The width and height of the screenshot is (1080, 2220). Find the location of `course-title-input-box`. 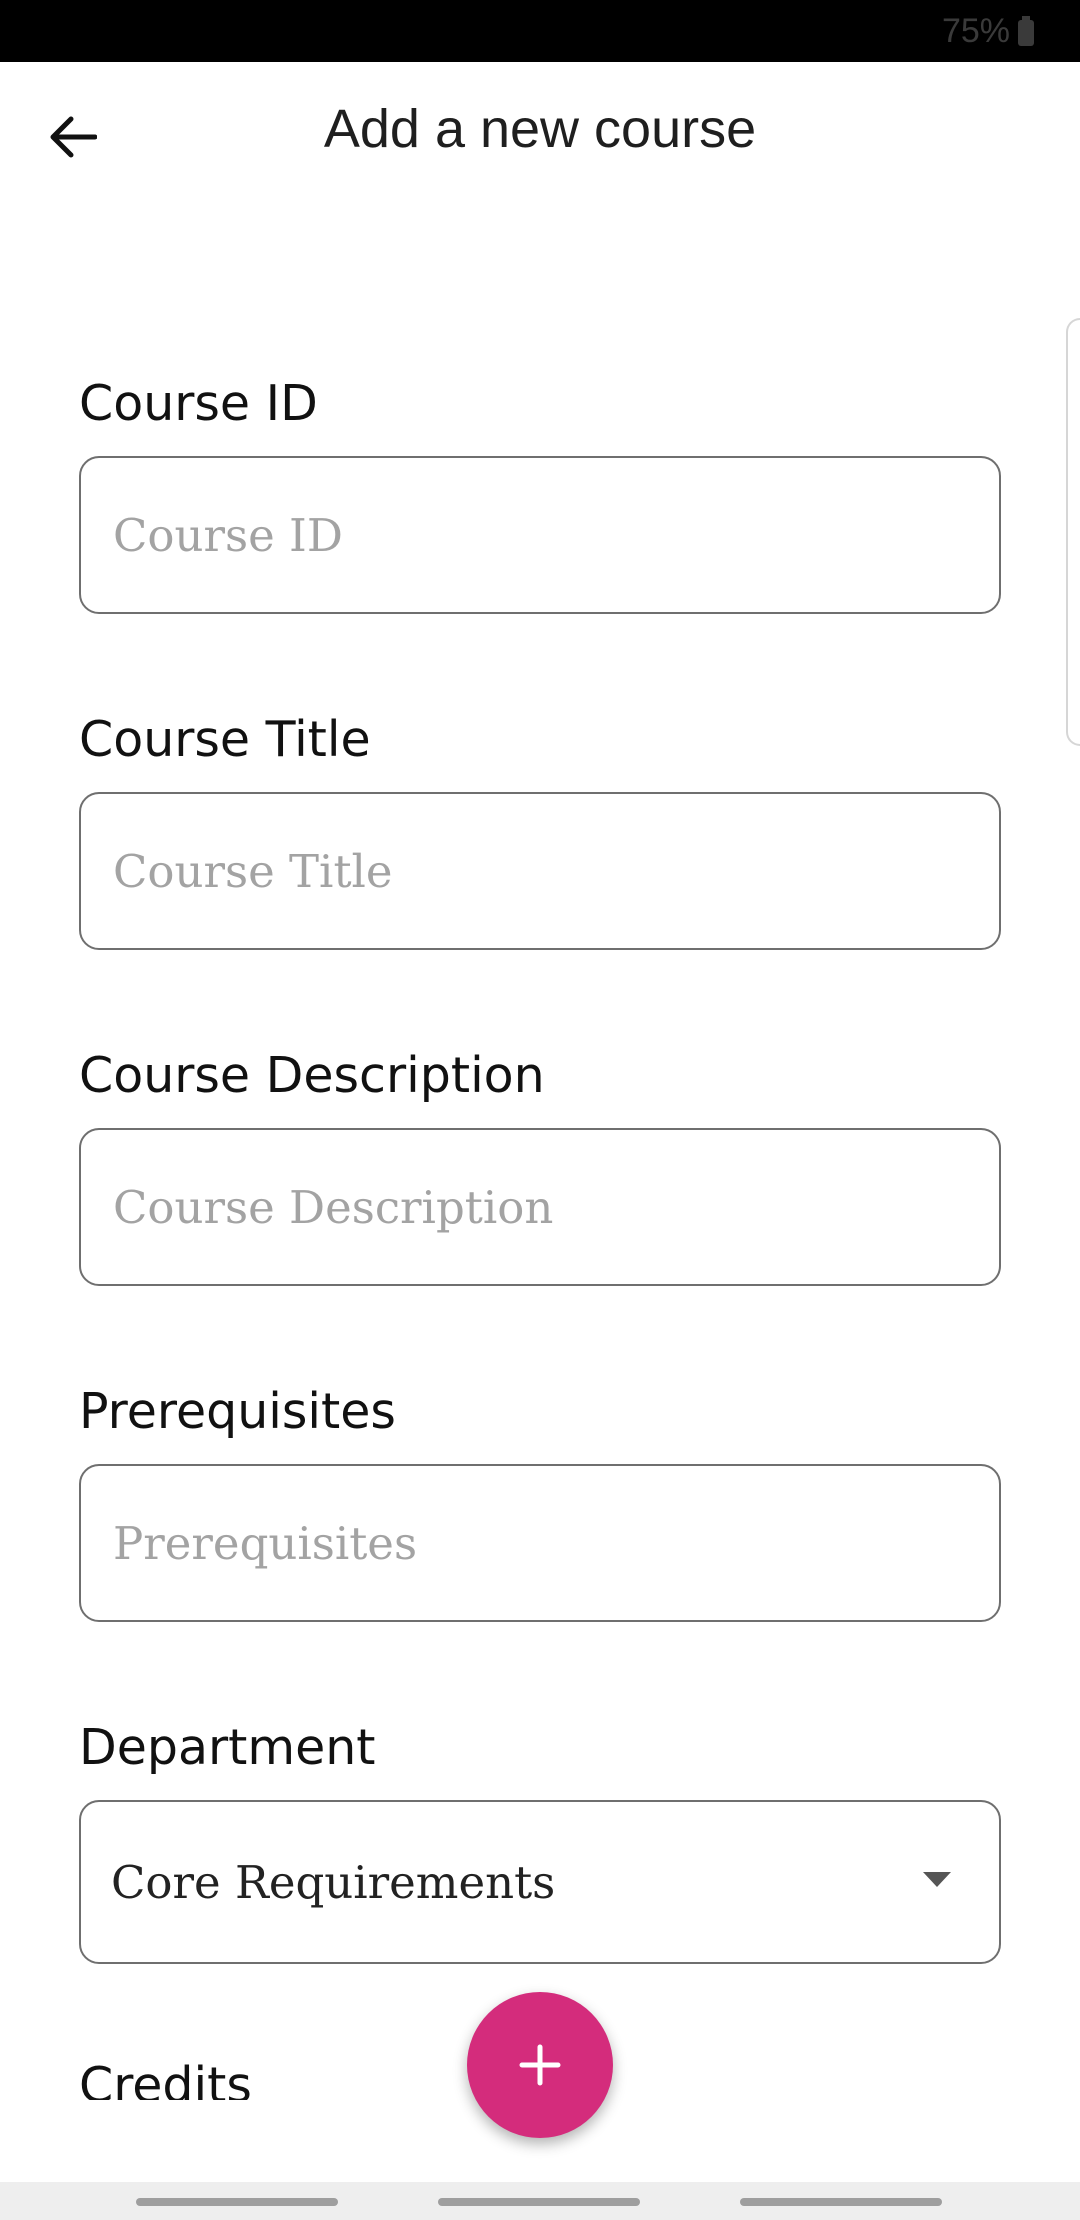

course-title-input-box is located at coordinates (540, 871).